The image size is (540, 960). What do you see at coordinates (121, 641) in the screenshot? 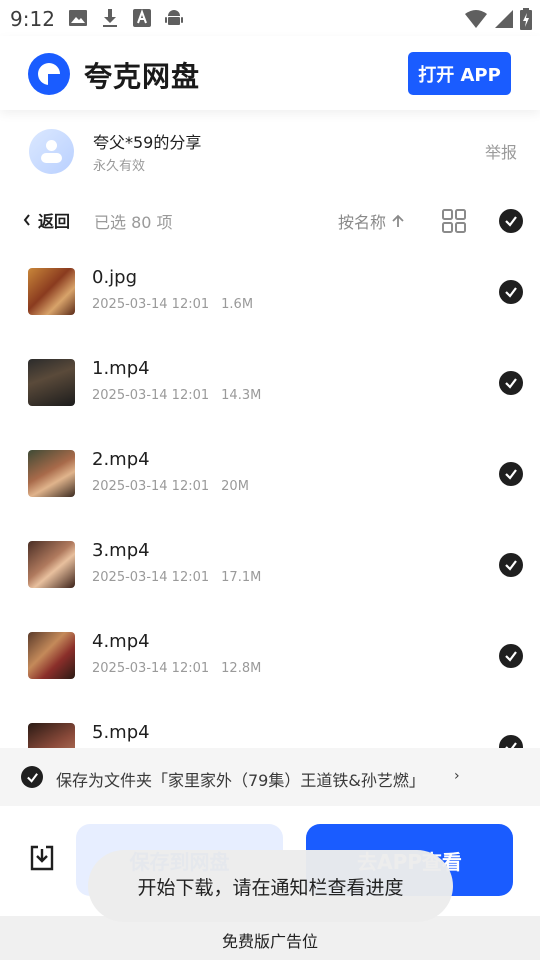
I see `file-name: 4.mp4` at bounding box center [121, 641].